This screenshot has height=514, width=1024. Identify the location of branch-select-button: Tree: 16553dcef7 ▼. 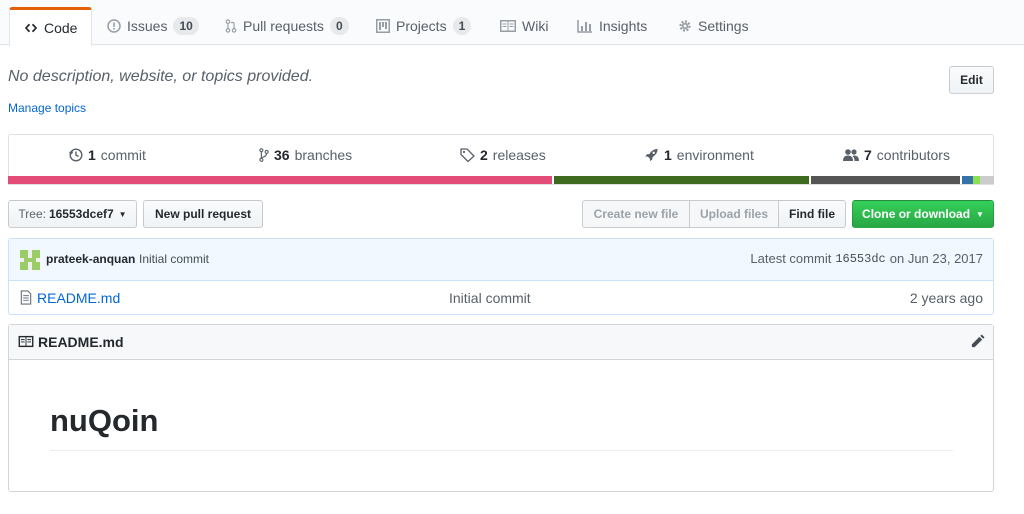
(72, 214).